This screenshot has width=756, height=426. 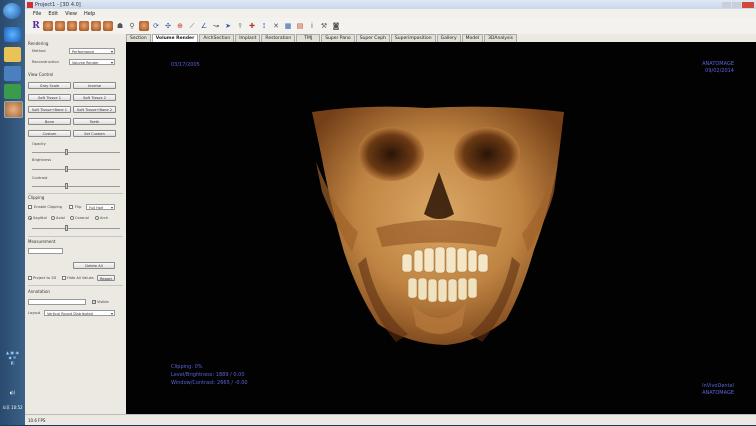 I want to click on measurement-list, so click(x=45, y=251).